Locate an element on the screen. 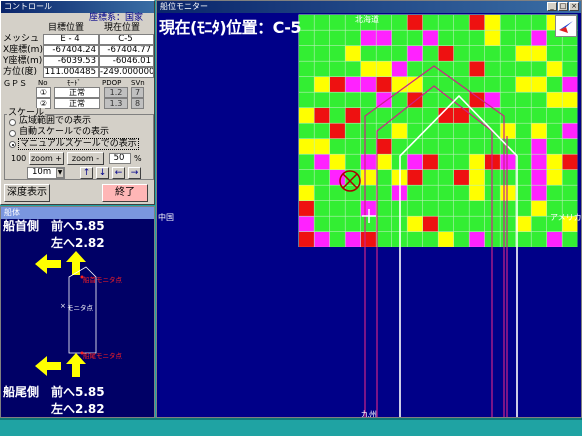  gps2-svn: 8 is located at coordinates (137, 103).